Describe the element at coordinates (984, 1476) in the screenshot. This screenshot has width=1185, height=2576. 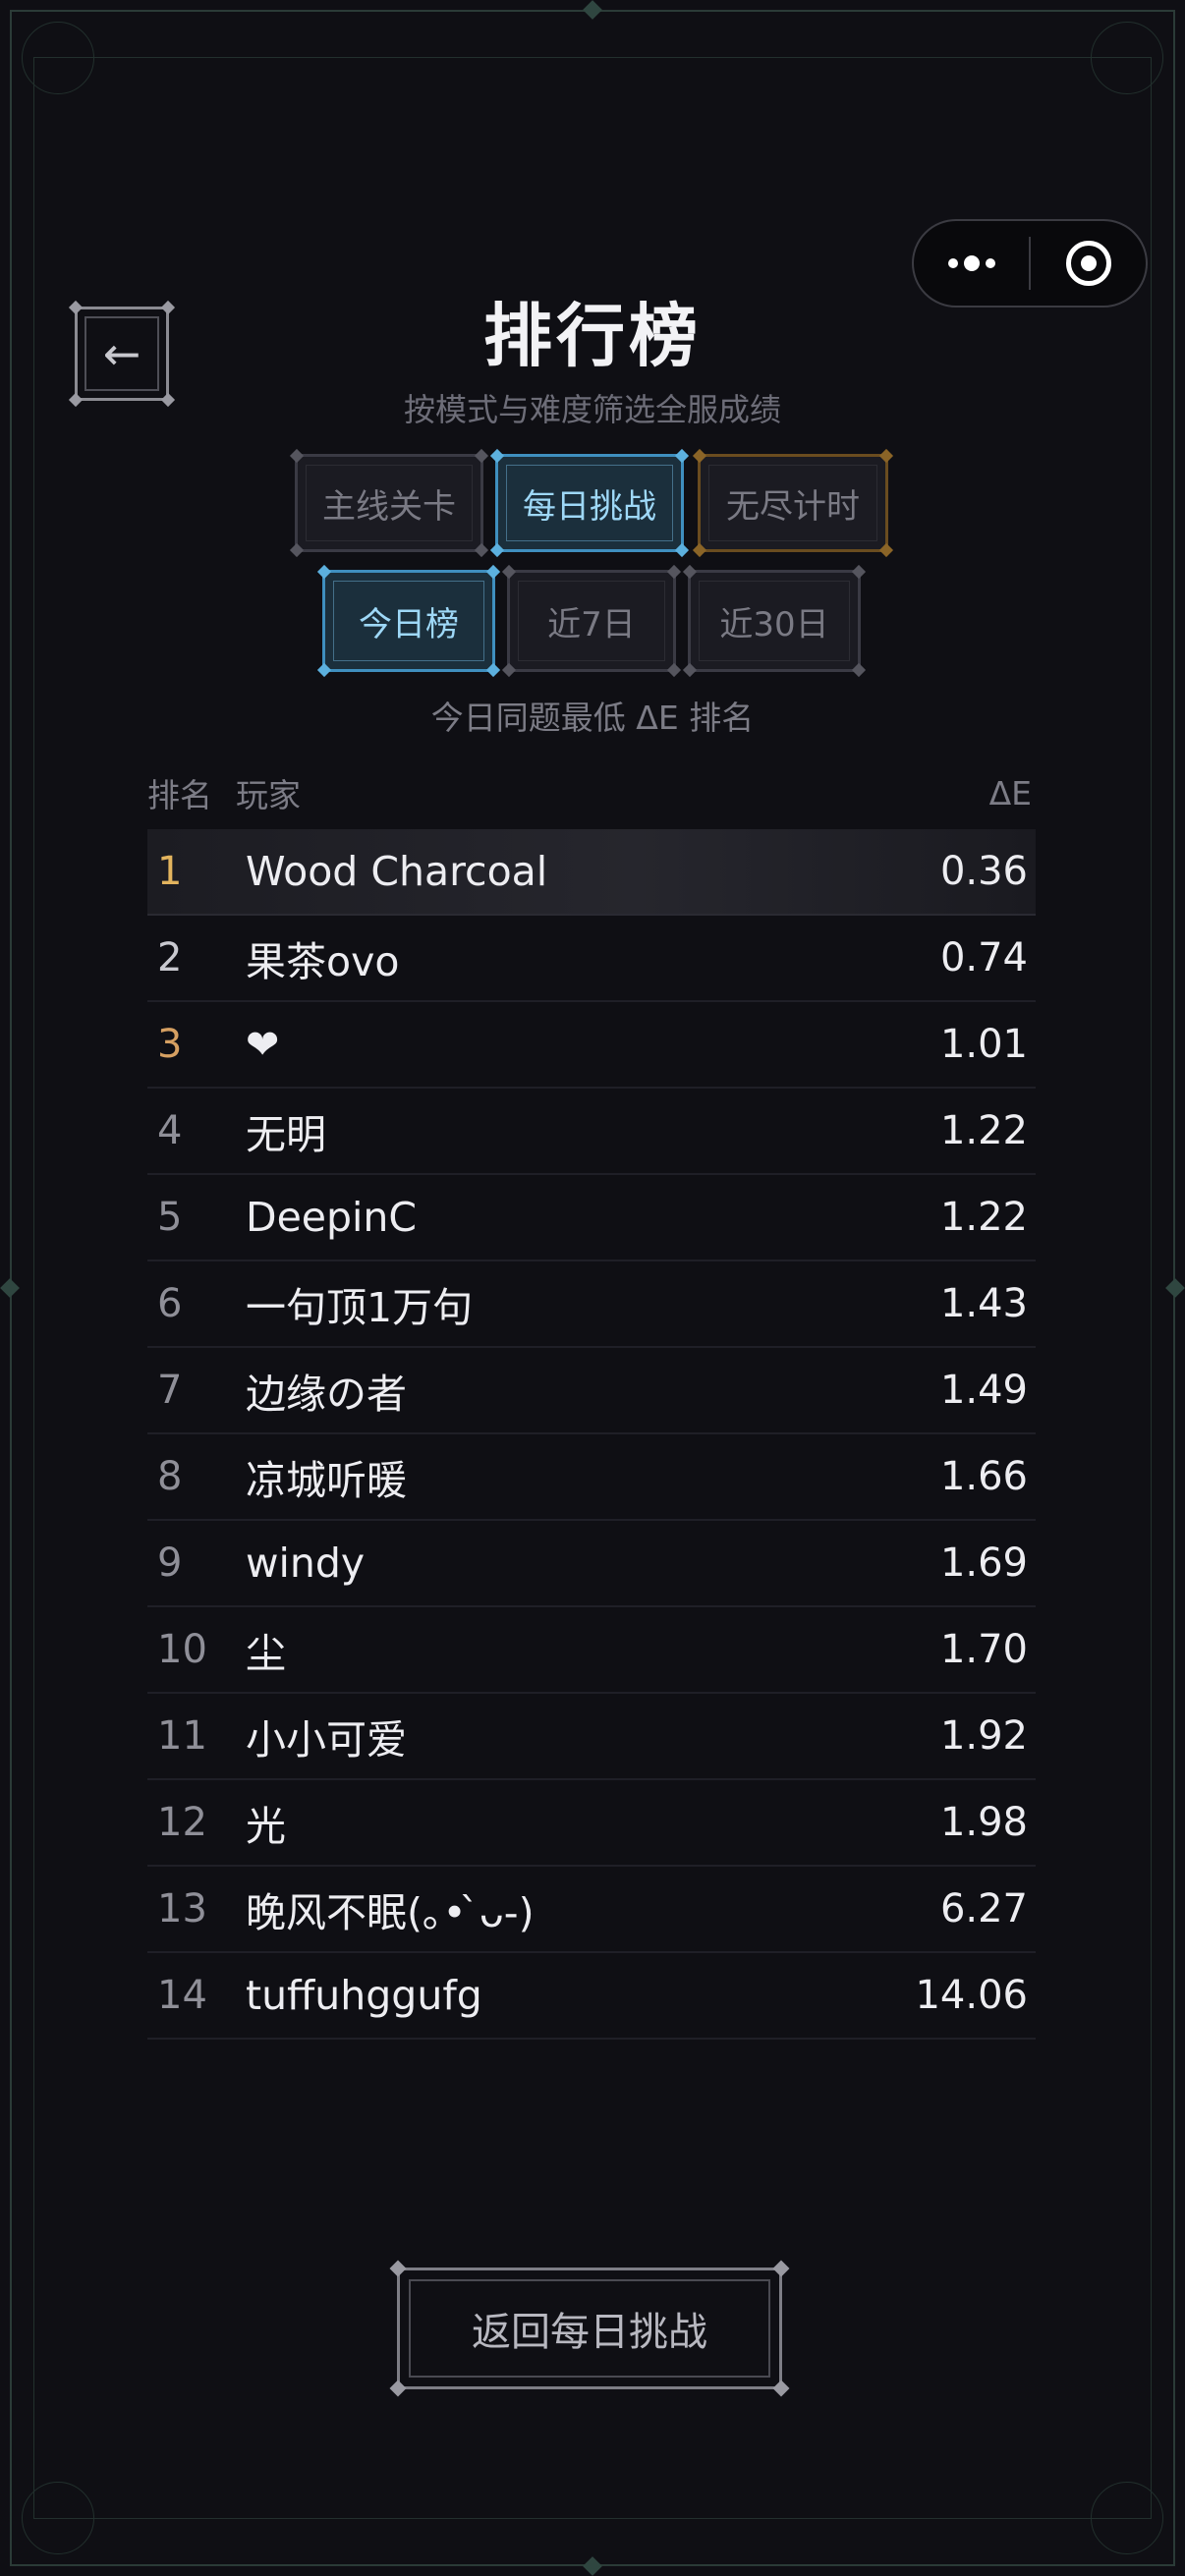
I see `row-delta-e: 1.66` at that location.